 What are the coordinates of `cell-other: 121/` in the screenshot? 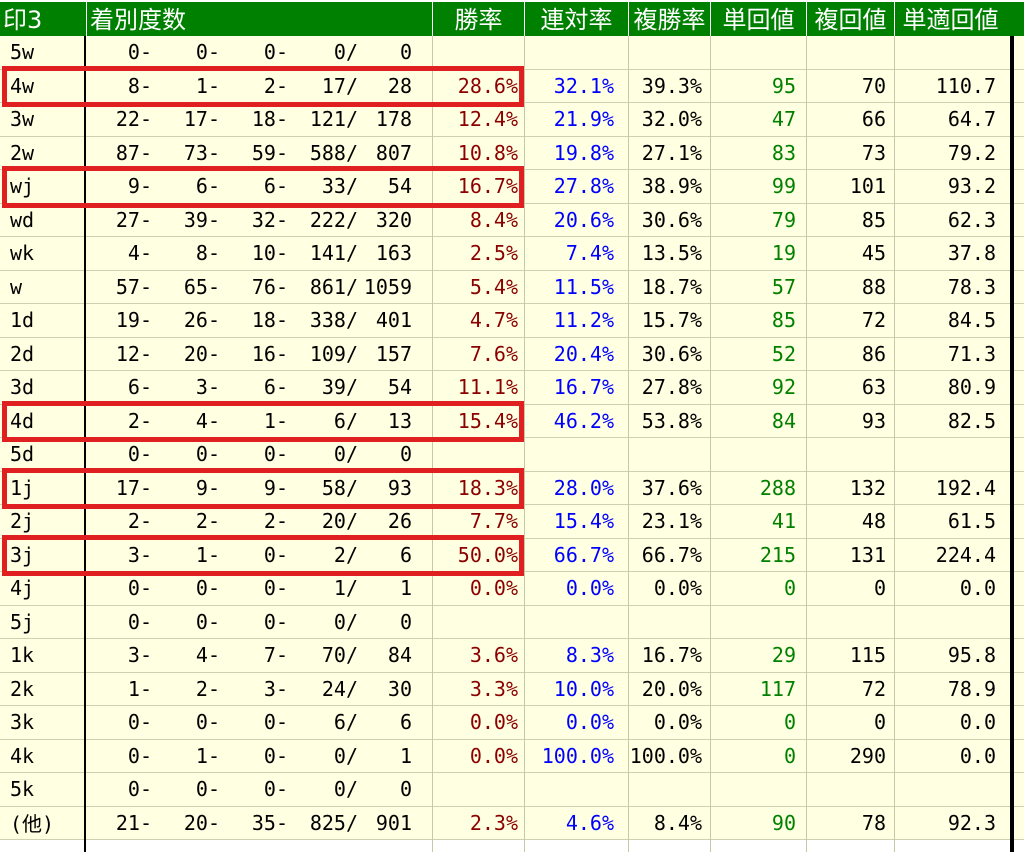 It's located at (326, 119).